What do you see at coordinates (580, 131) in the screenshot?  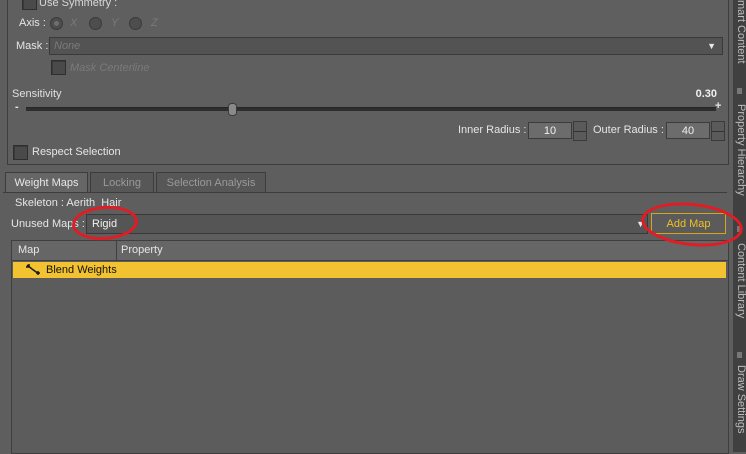 I see `inner-radius-spinner` at bounding box center [580, 131].